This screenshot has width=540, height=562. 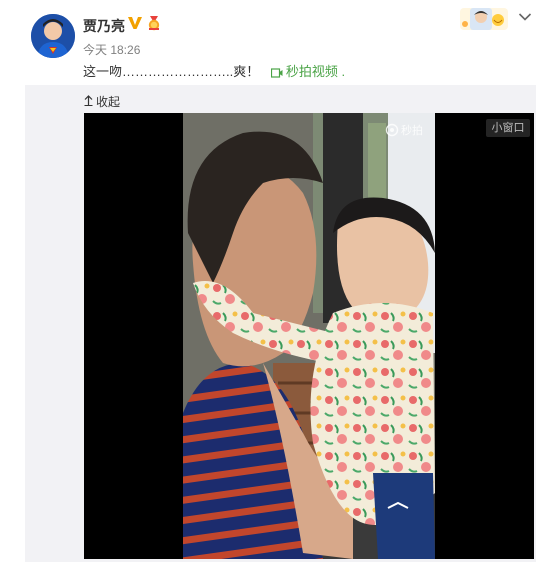 What do you see at coordinates (135, 23) in the screenshot?
I see `verified-v-icon` at bounding box center [135, 23].